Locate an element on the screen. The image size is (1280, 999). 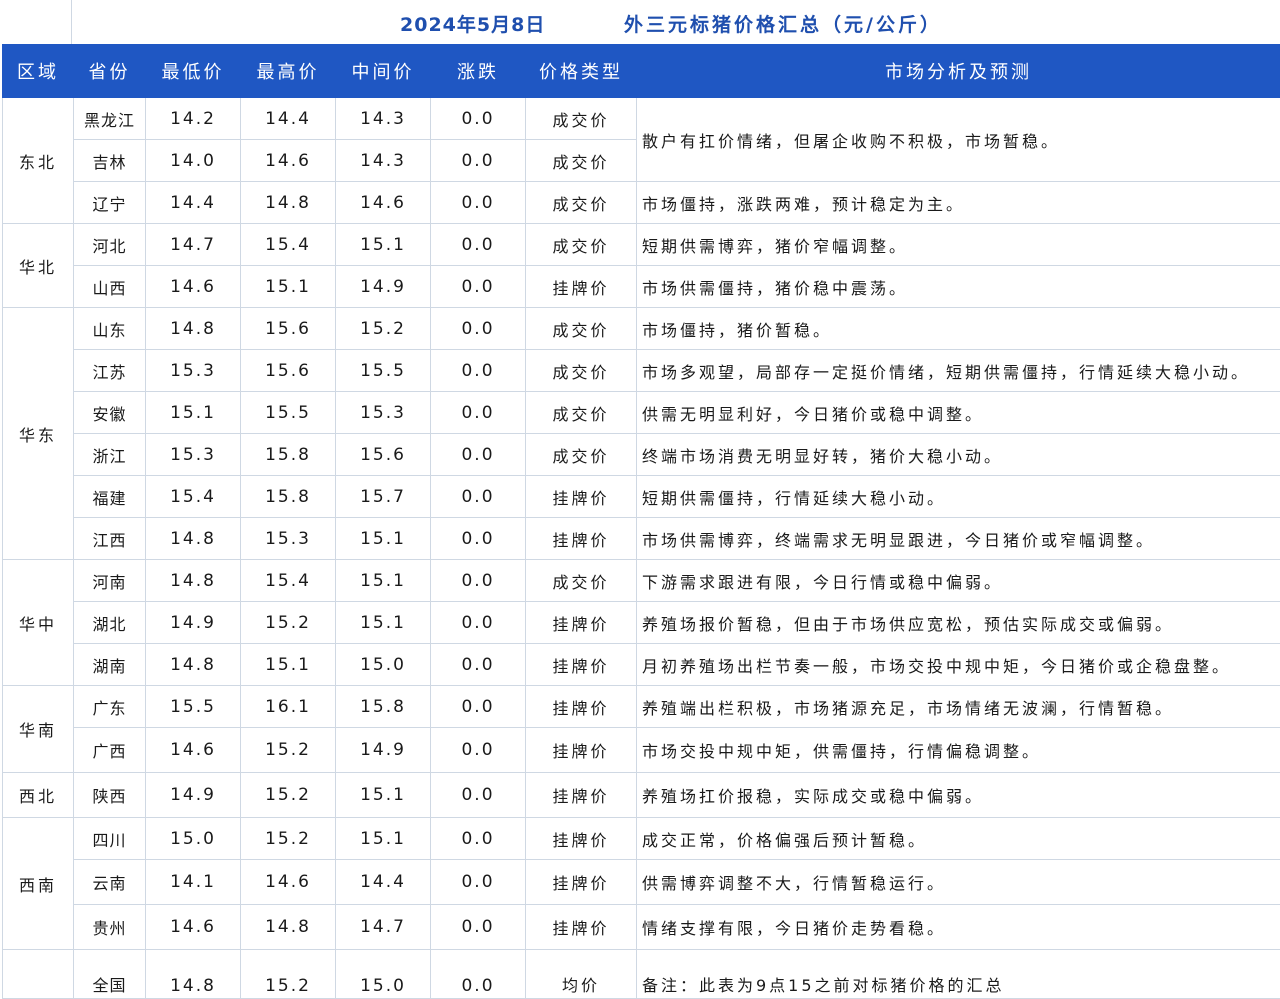
mid-price-cell: 15.3 is located at coordinates (383, 413).